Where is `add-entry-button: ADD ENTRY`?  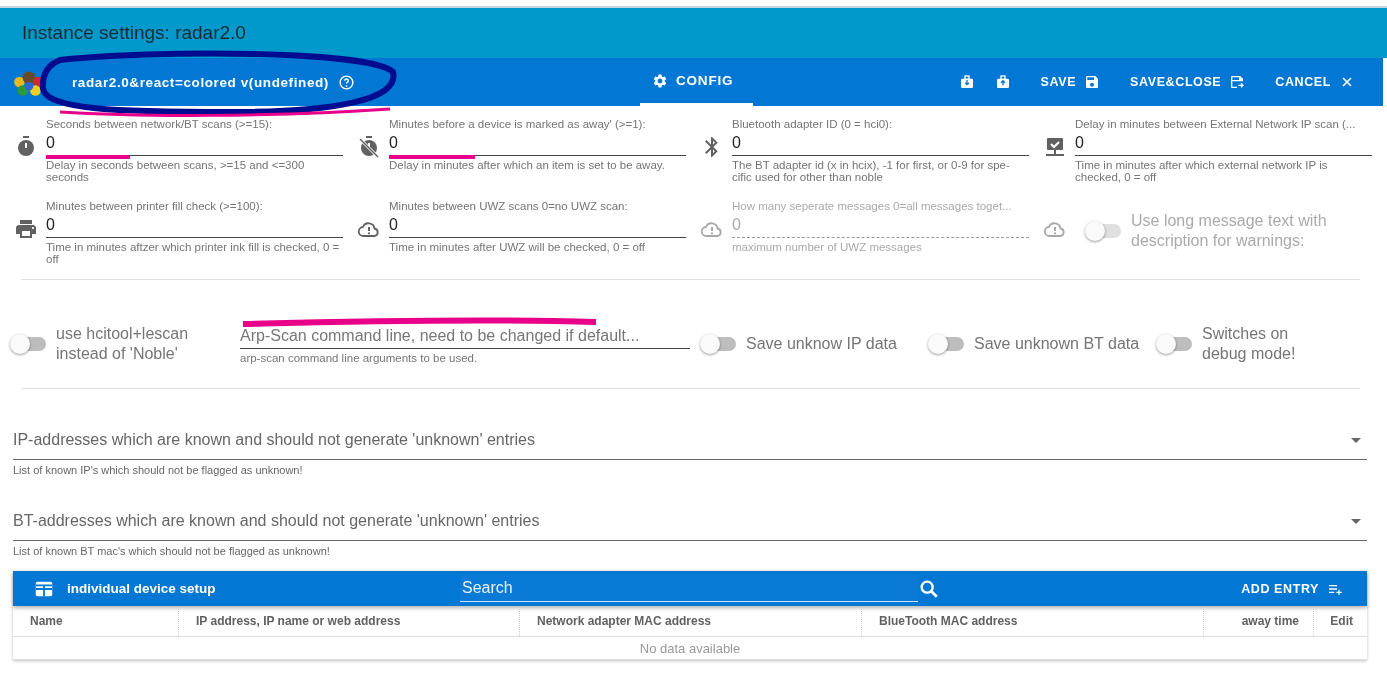
add-entry-button: ADD ENTRY is located at coordinates (1292, 588).